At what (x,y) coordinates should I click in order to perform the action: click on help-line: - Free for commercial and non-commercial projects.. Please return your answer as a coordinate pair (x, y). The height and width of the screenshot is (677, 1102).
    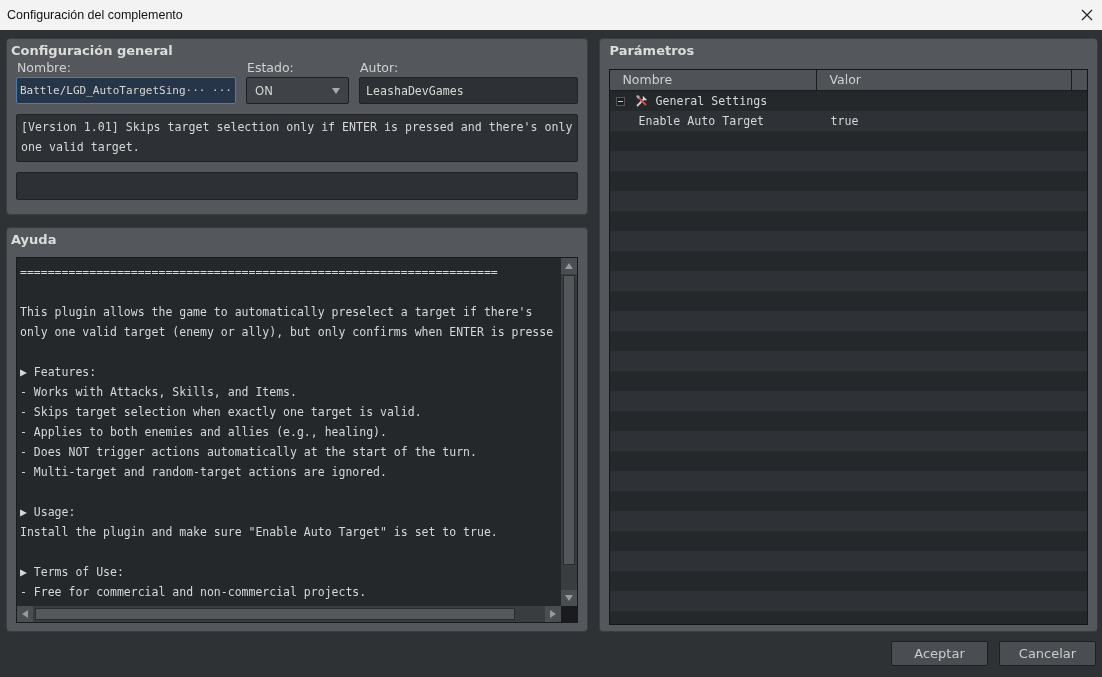
    Looking at the image, I should click on (193, 591).